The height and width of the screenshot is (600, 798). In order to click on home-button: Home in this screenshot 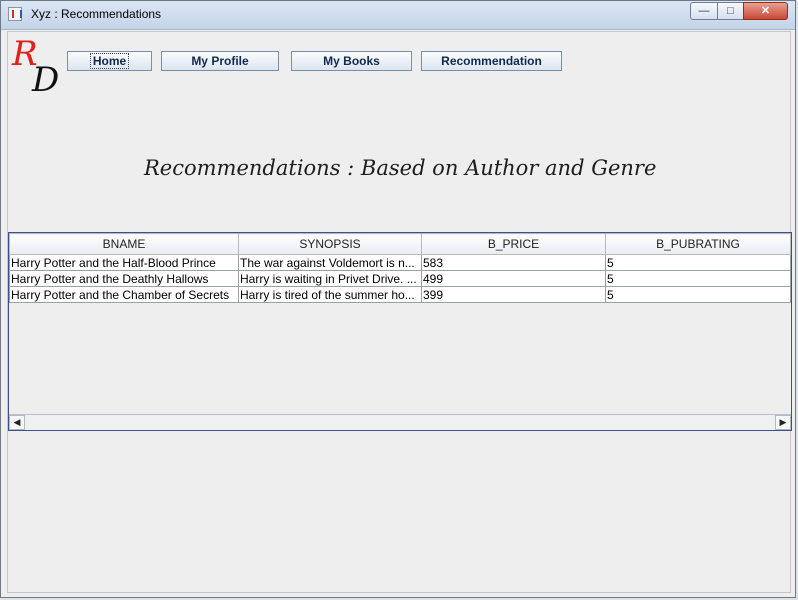, I will do `click(109, 61)`.